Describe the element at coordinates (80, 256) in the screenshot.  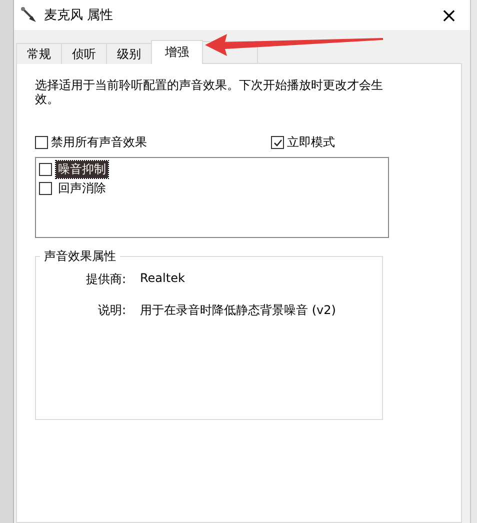
I see `group-title: 声音效果属性` at that location.